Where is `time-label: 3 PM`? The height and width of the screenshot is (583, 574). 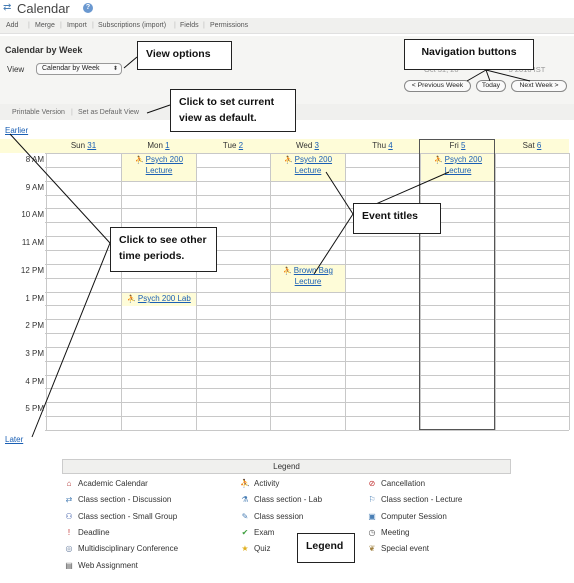
time-label: 3 PM is located at coordinates (34, 353).